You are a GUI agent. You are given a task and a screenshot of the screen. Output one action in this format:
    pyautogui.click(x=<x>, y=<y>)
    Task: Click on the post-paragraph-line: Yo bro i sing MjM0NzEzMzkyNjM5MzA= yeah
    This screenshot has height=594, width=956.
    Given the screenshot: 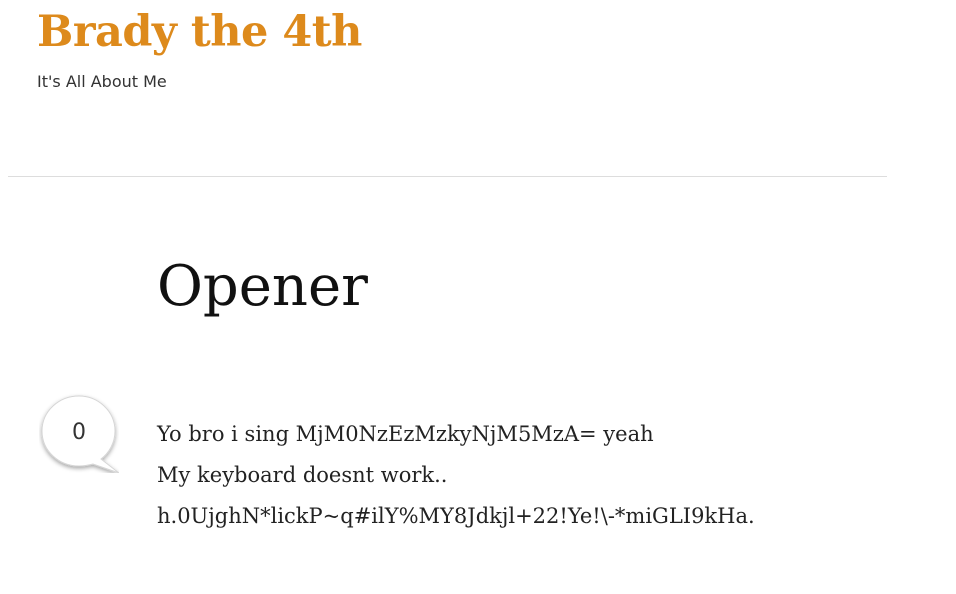 What is the action you would take?
    pyautogui.click(x=405, y=434)
    